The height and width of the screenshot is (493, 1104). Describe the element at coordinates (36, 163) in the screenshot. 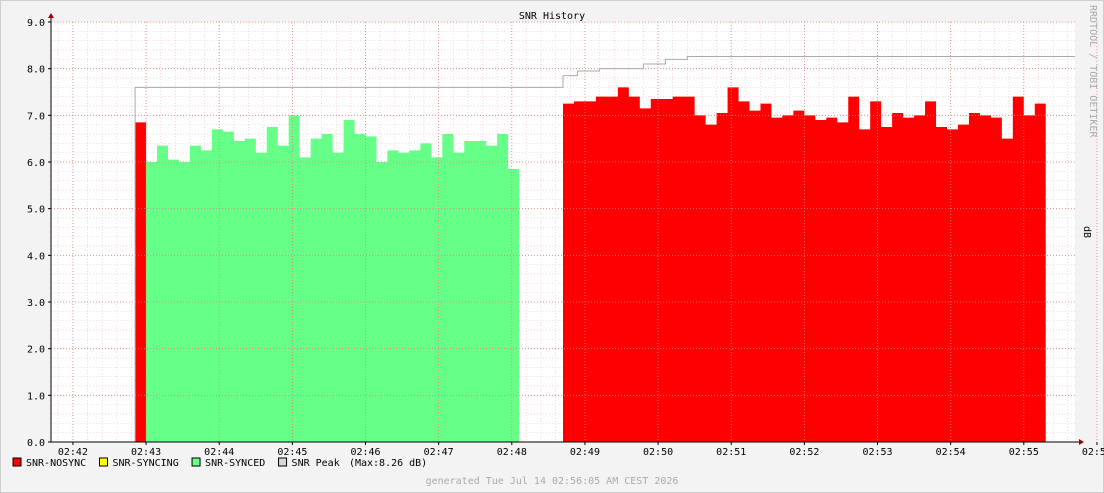

I see `y-tick-label: 6.0` at that location.